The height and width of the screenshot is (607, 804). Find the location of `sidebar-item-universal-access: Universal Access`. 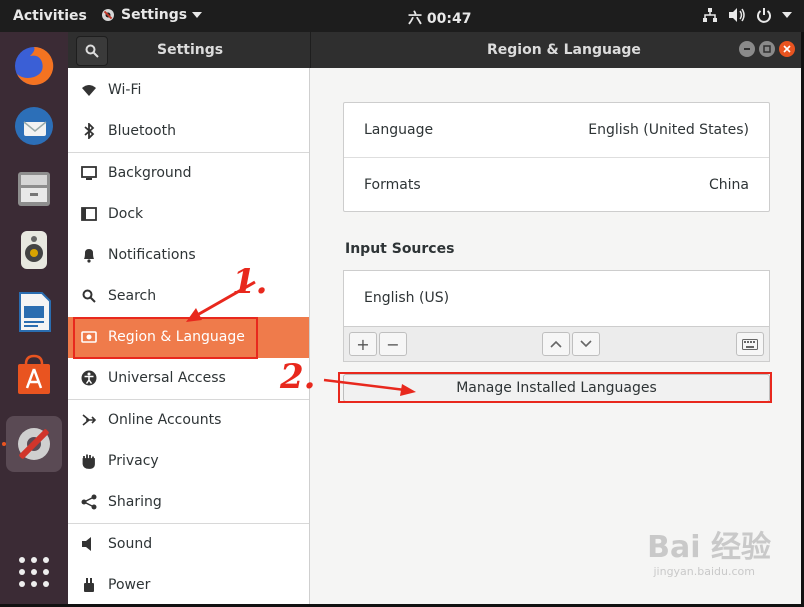

sidebar-item-universal-access: Universal Access is located at coordinates (188, 378).